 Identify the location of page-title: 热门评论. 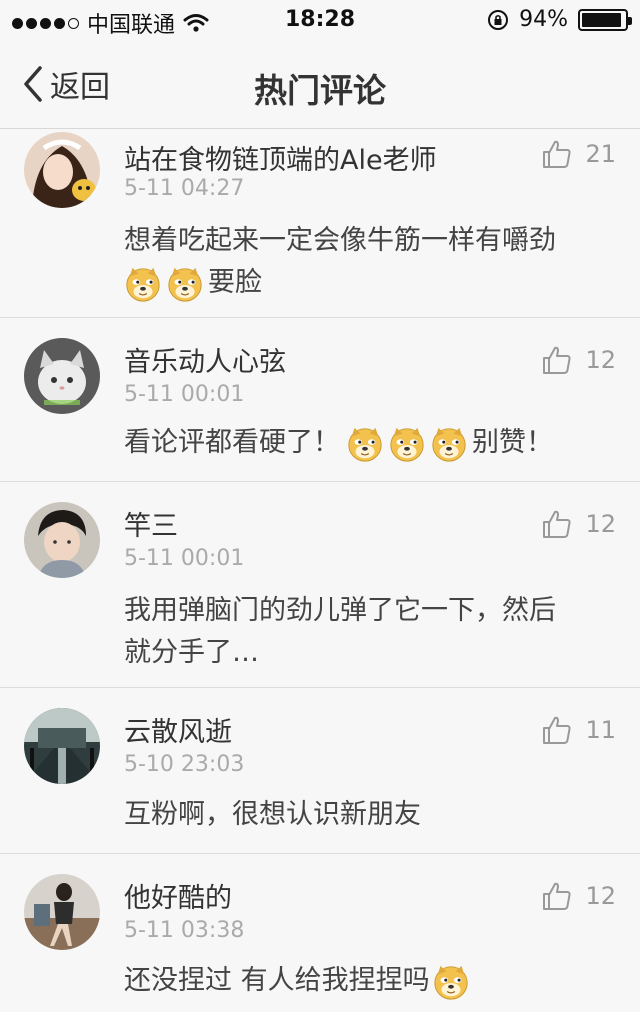
(320, 90).